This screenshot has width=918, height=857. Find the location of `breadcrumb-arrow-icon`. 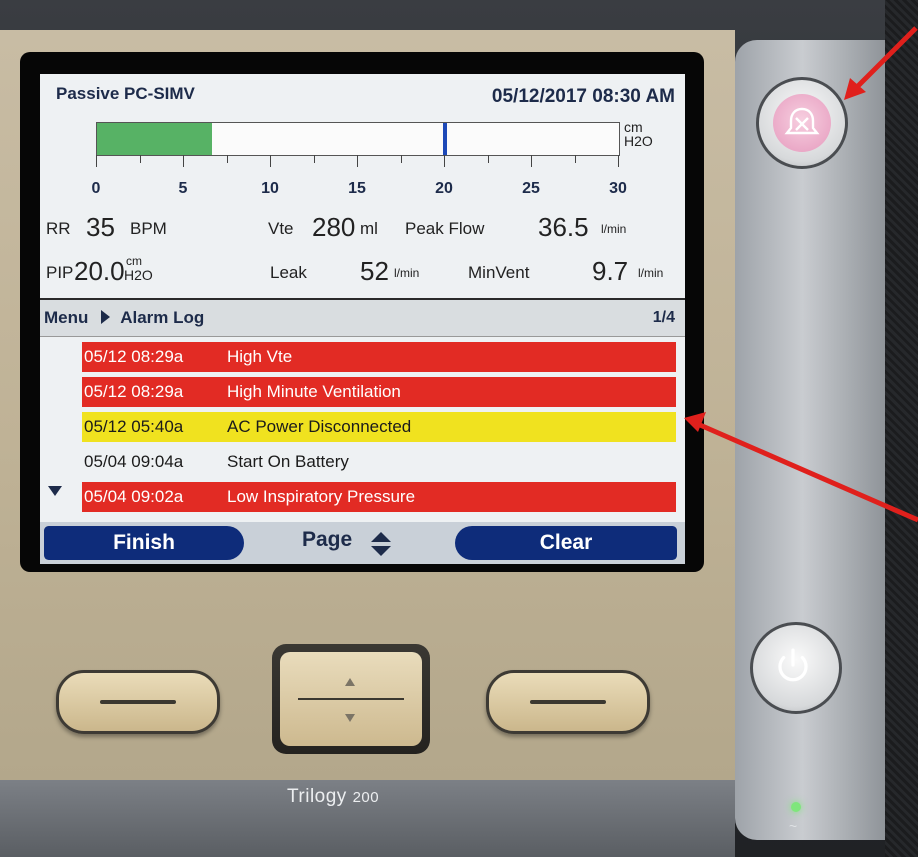

breadcrumb-arrow-icon is located at coordinates (106, 317).